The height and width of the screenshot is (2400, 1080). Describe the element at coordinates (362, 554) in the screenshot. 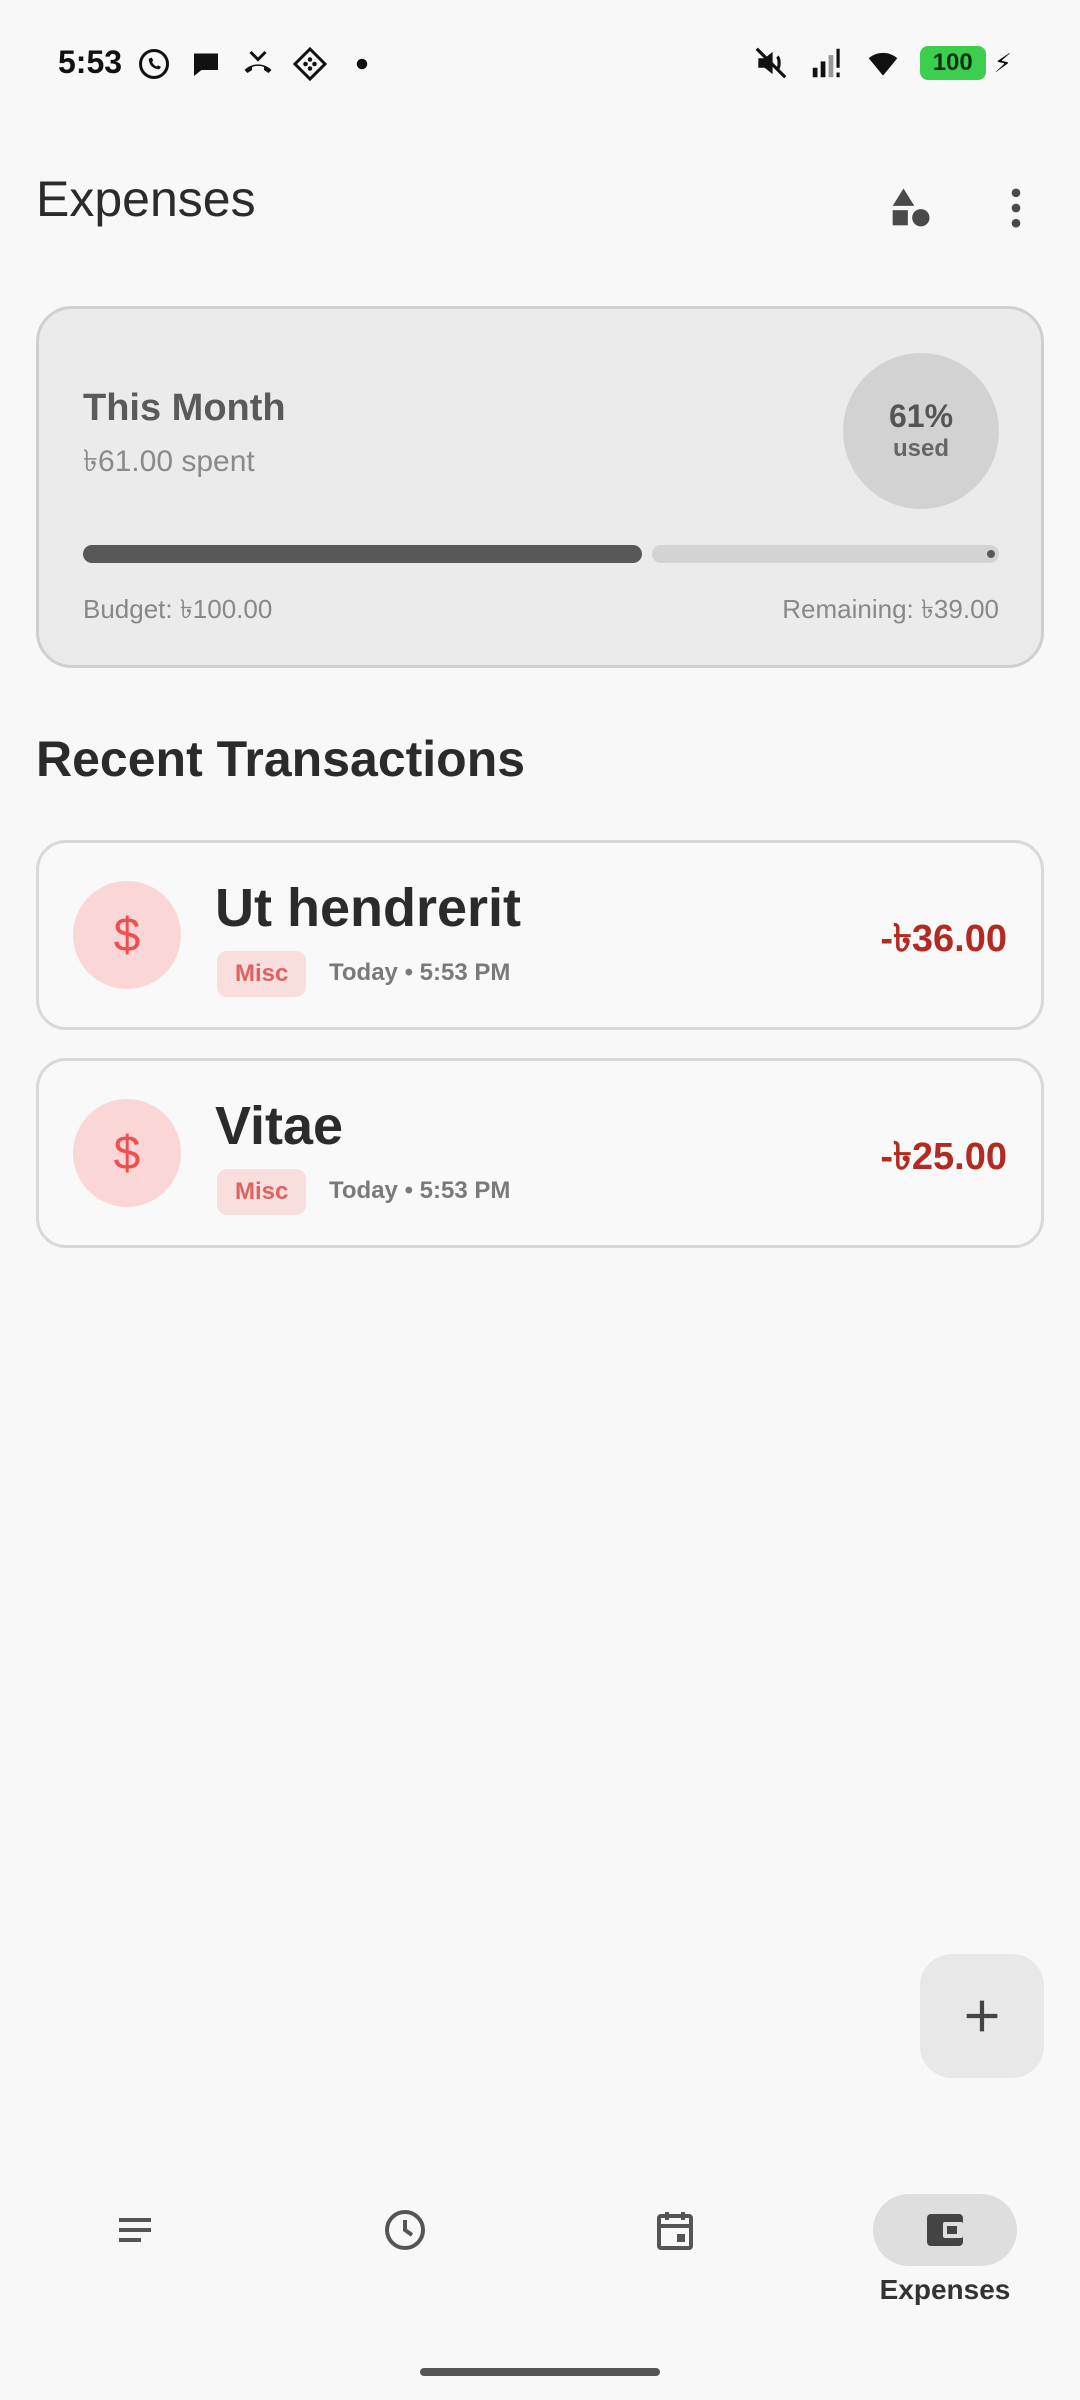

I see `progress-fill` at that location.